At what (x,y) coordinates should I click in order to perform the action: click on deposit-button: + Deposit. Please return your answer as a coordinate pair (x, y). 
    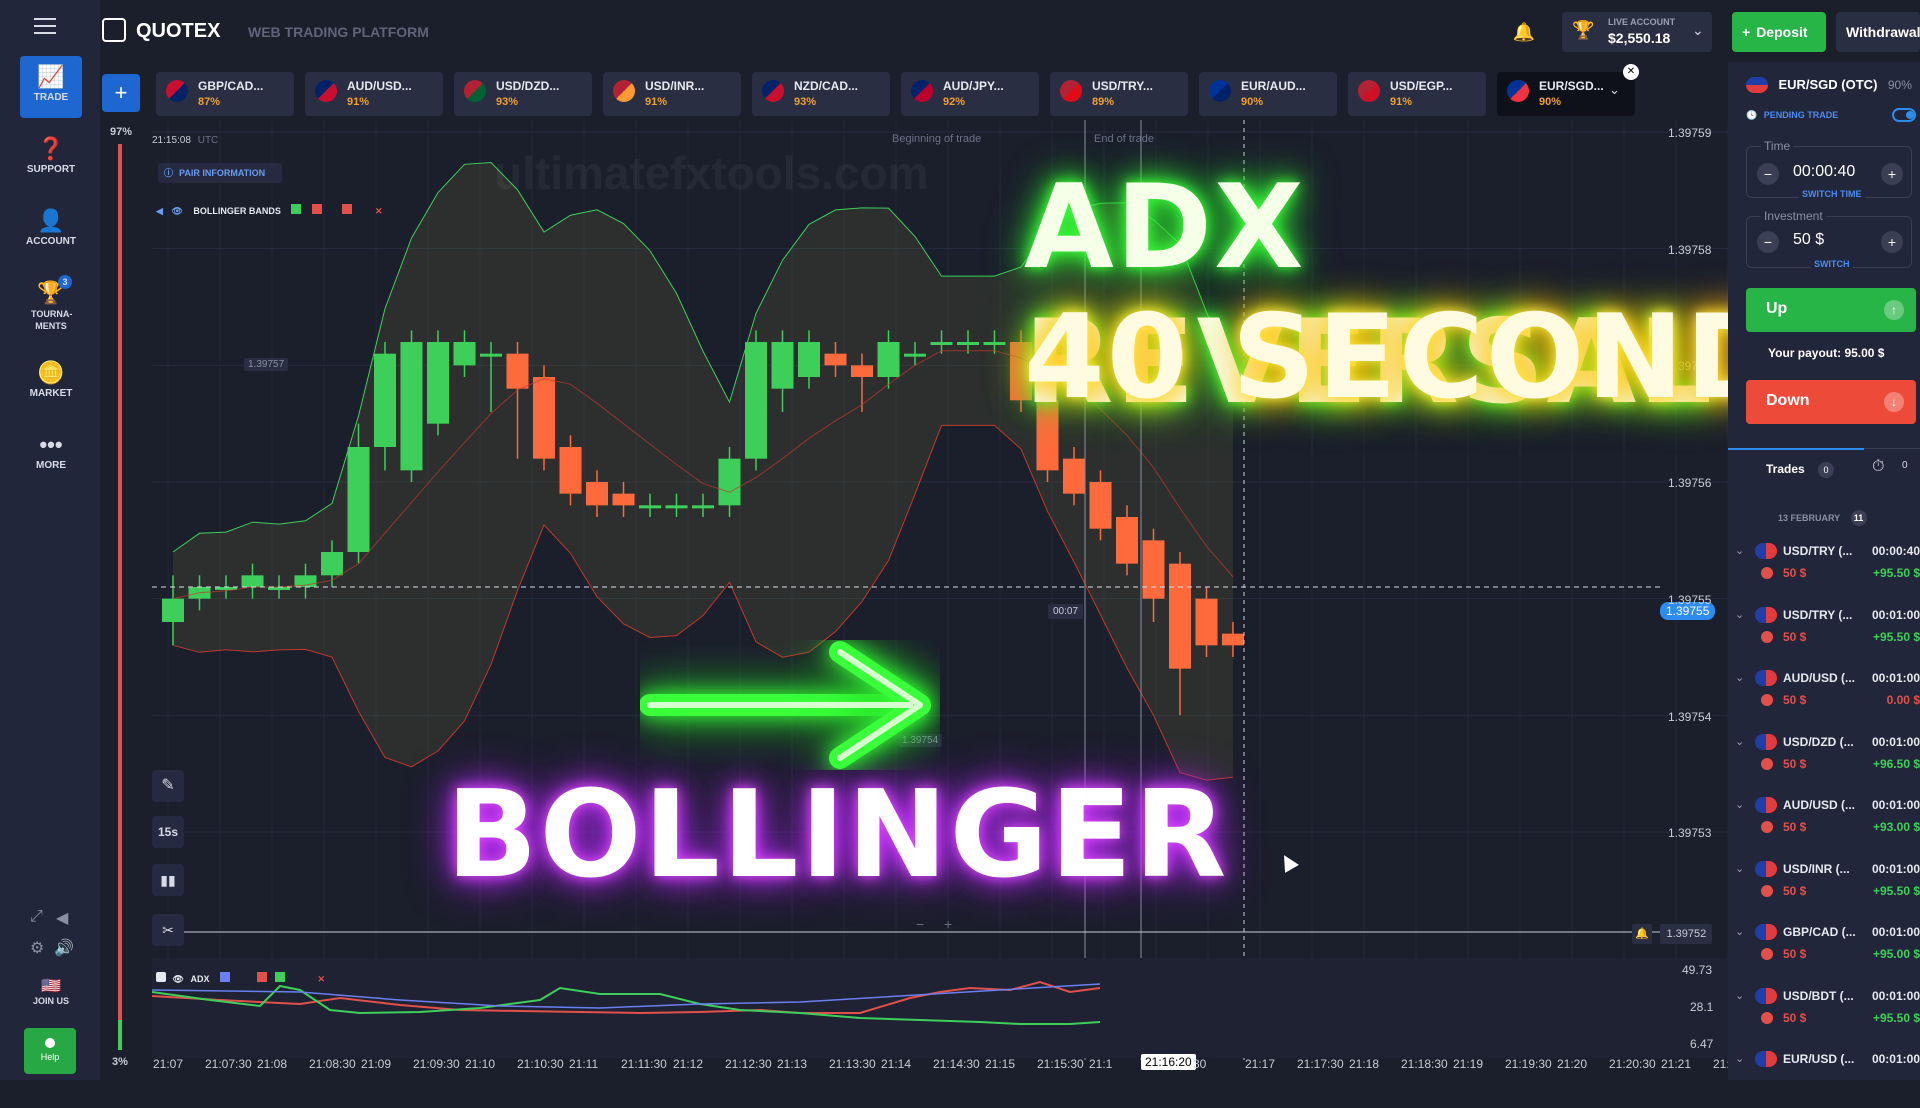
    Looking at the image, I should click on (1779, 32).